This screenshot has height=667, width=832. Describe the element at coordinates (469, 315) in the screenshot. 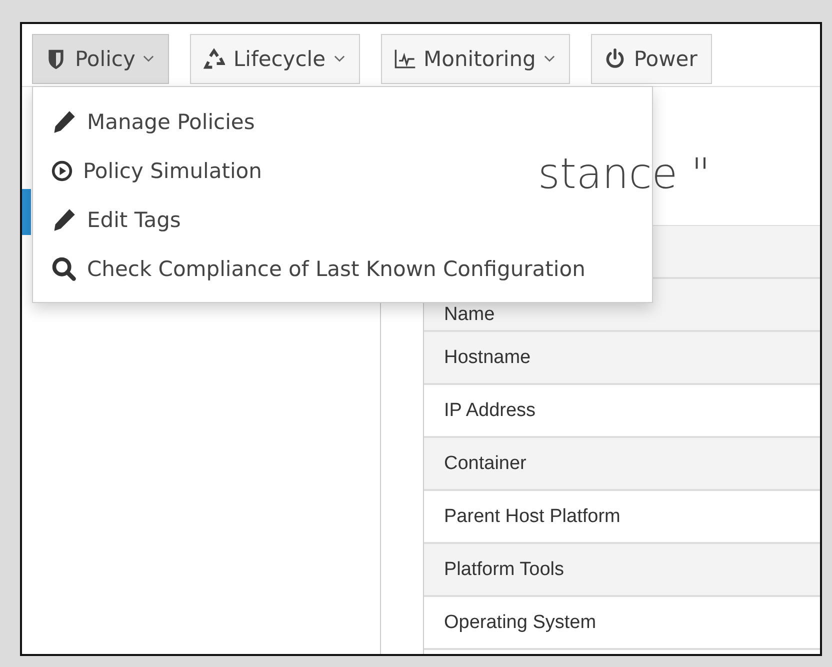

I see `table-cell: Name` at that location.